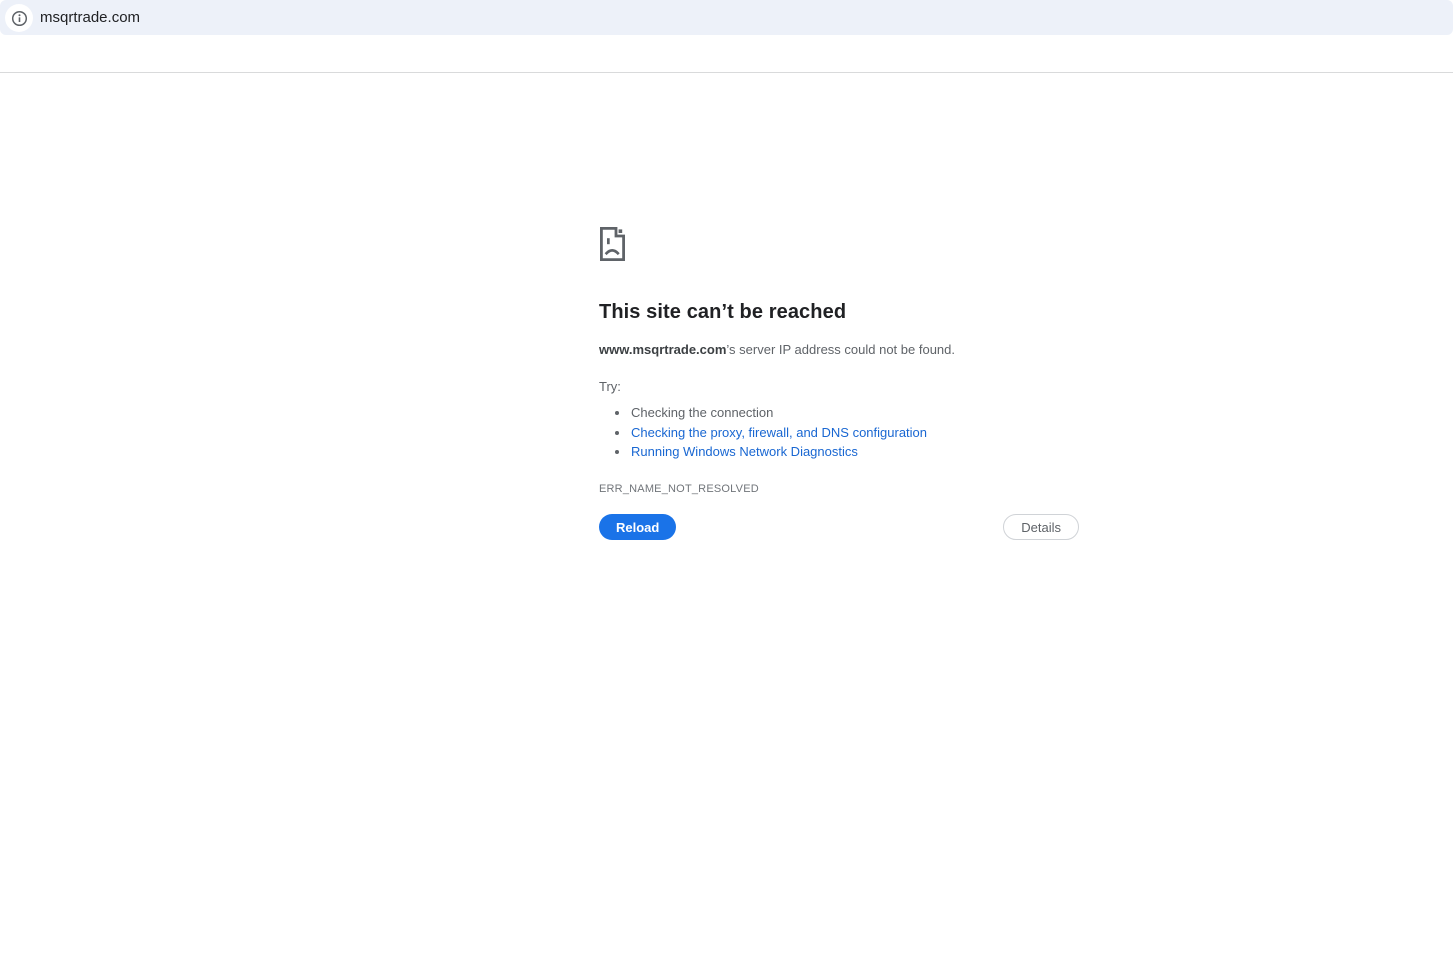 The width and height of the screenshot is (1453, 980). What do you see at coordinates (839, 527) in the screenshot?
I see `buttons-row: Reload Details` at bounding box center [839, 527].